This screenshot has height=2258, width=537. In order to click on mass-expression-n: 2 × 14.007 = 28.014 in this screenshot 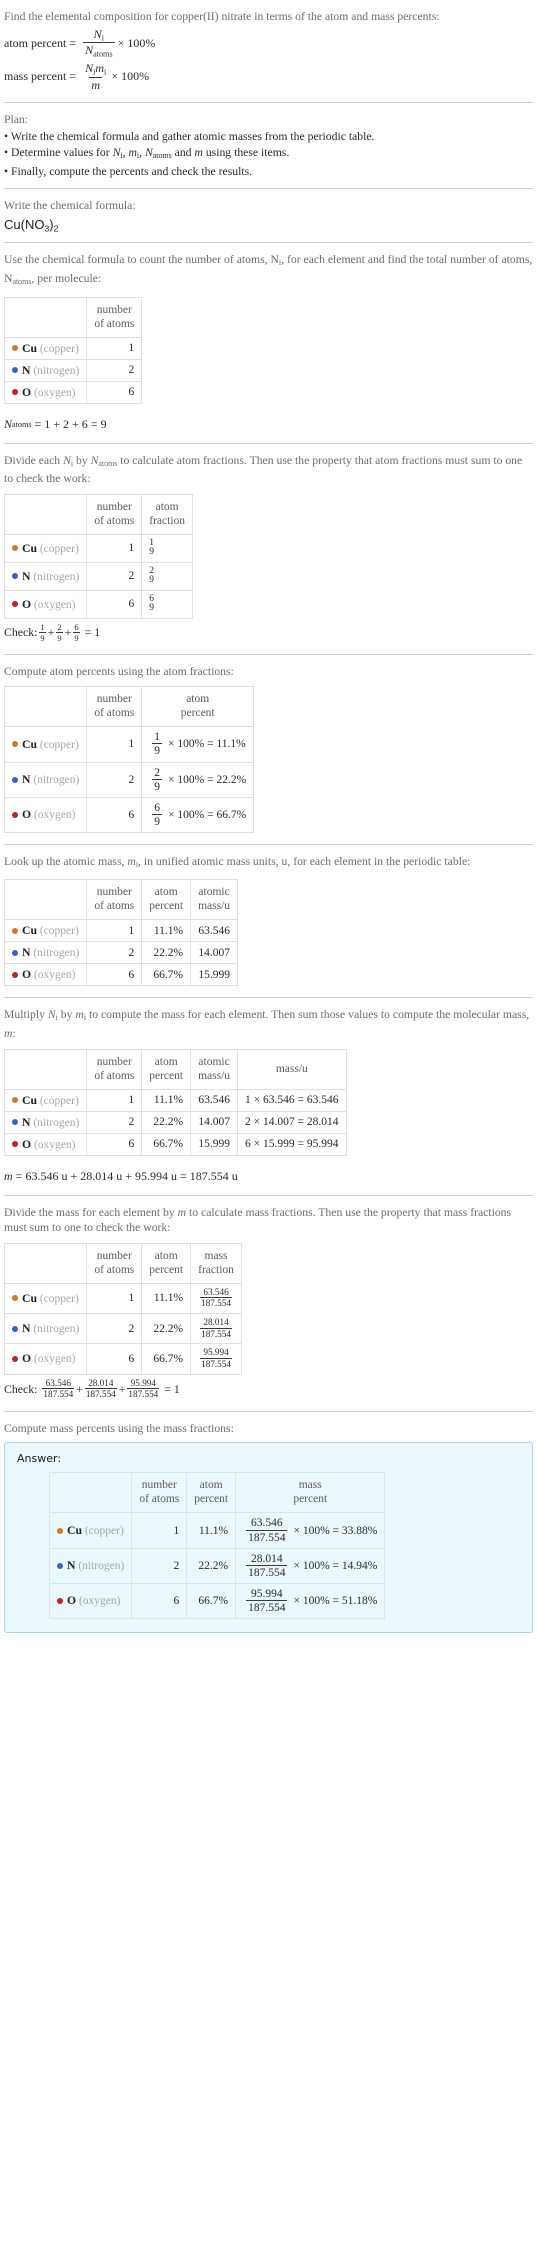, I will do `click(292, 1122)`.